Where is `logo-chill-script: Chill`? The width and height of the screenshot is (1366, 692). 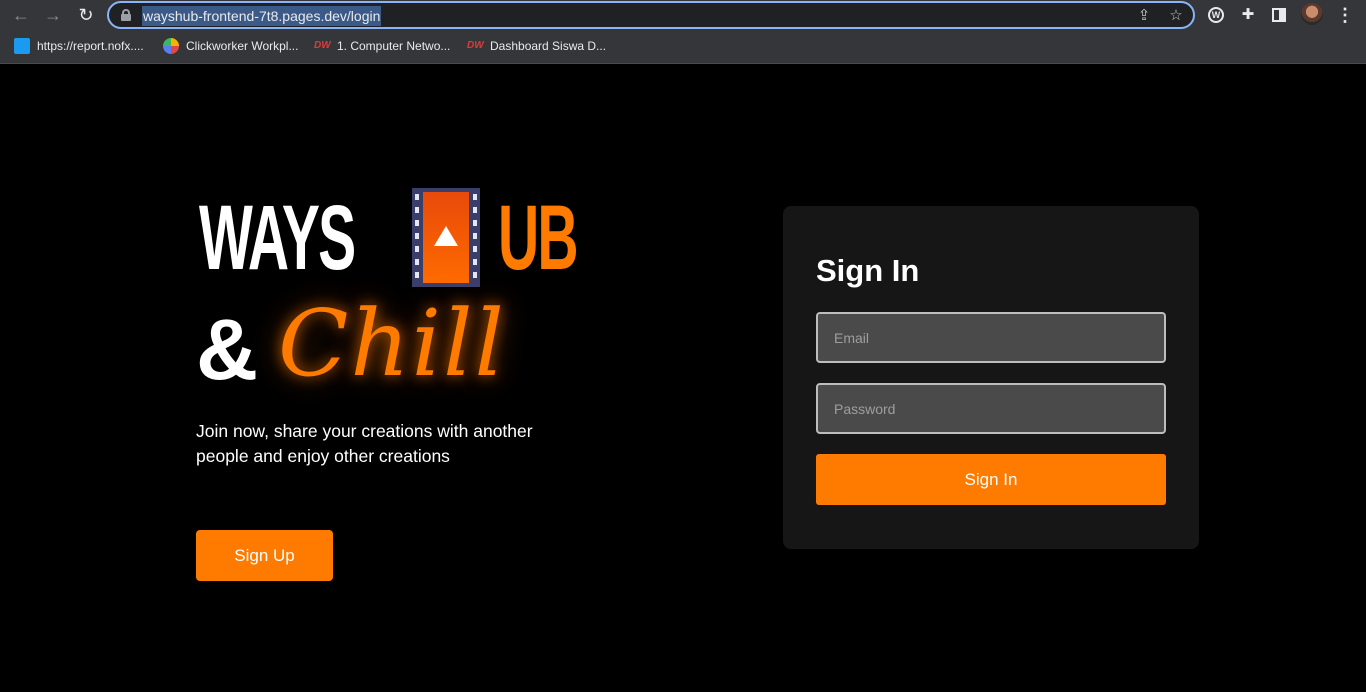 logo-chill-script: Chill is located at coordinates (392, 343).